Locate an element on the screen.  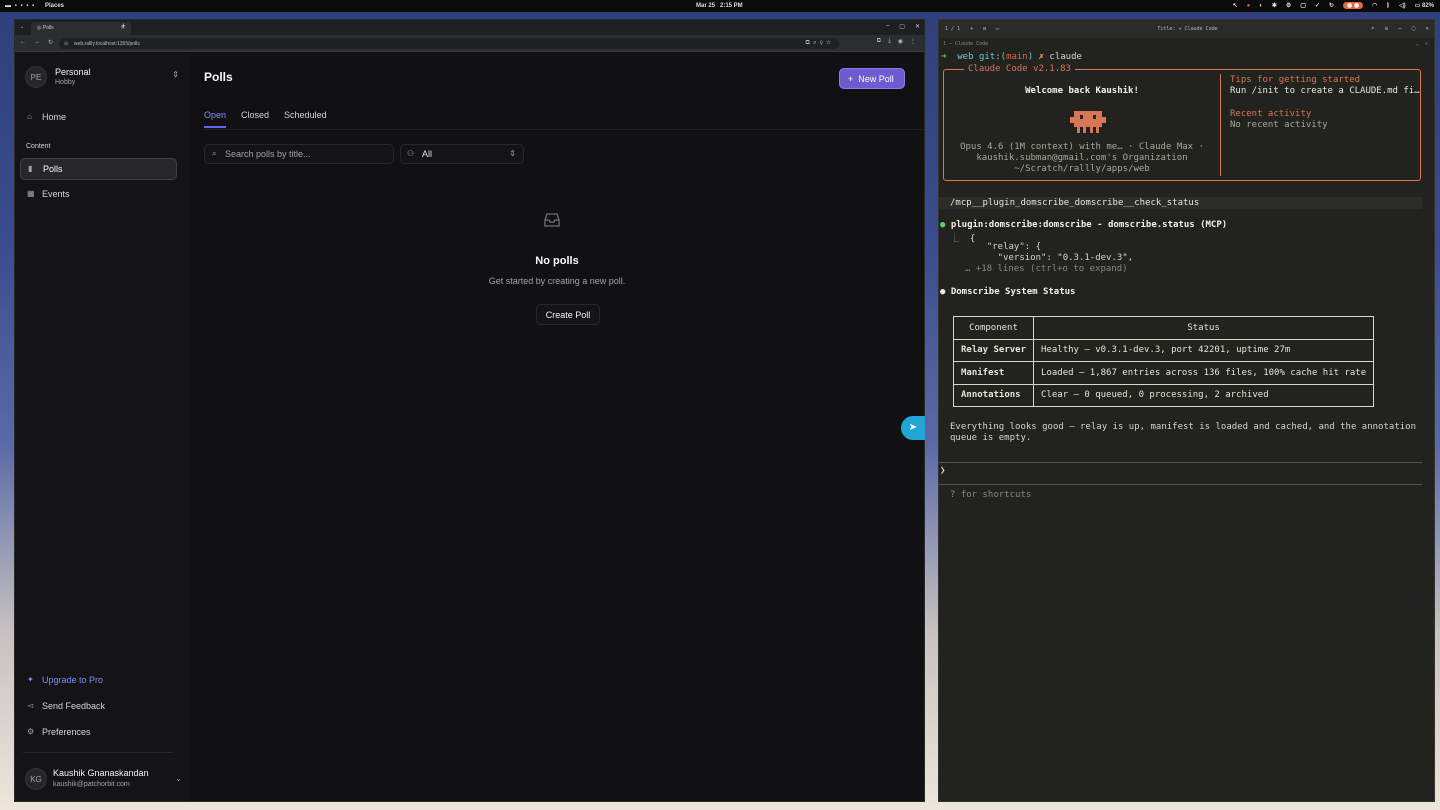
gear-icon: ⚙ is located at coordinates (1288, 5).